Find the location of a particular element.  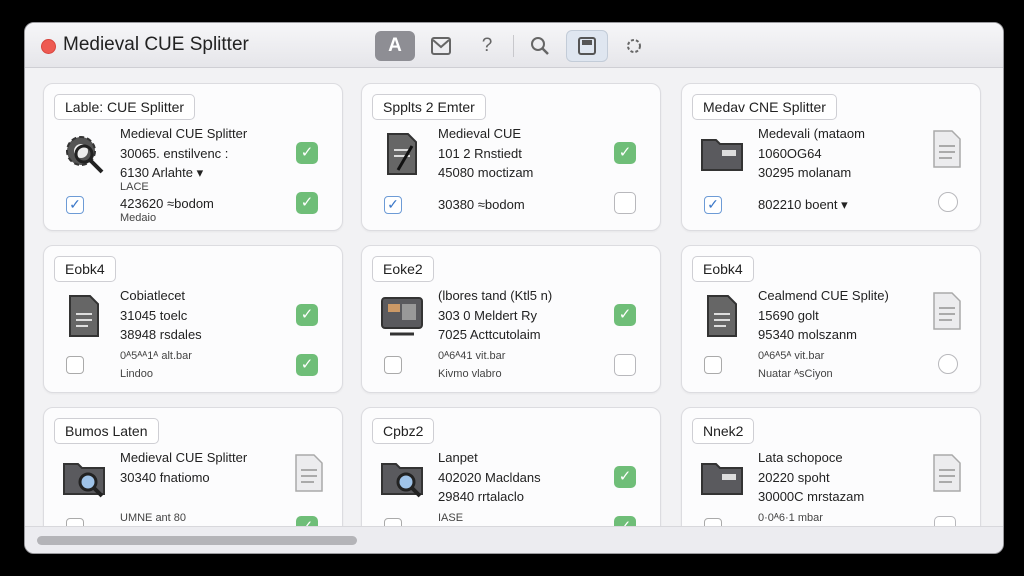

card-line-6: Lindoo is located at coordinates (137, 374).